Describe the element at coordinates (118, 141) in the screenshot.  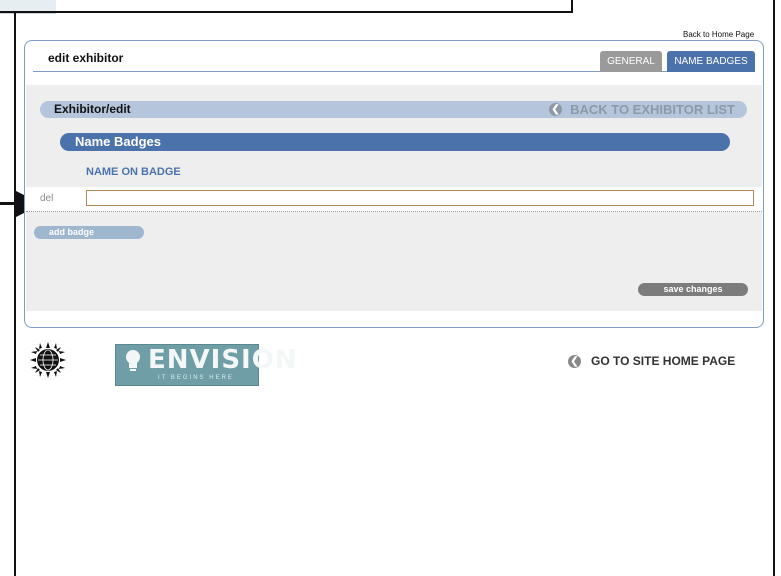
I see `name-badges-title: Name Badges` at that location.